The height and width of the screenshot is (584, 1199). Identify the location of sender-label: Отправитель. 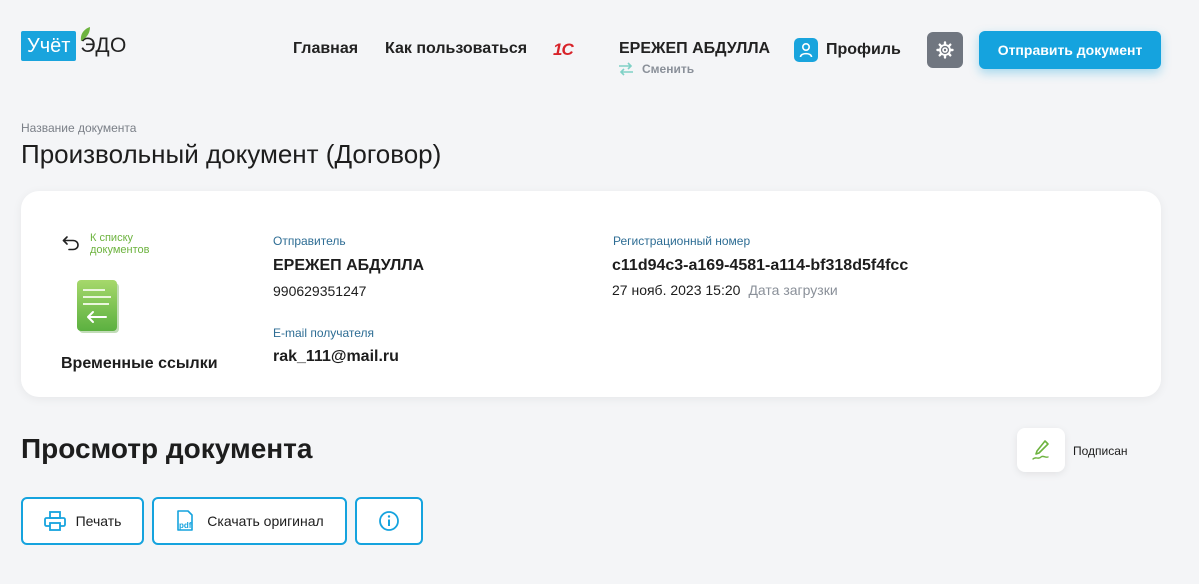
(309, 241).